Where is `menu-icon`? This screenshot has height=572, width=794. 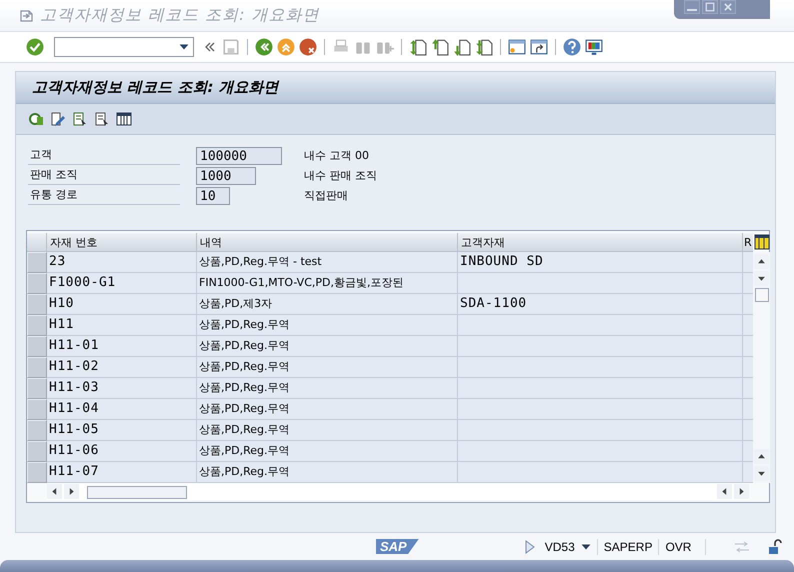
menu-icon is located at coordinates (27, 16).